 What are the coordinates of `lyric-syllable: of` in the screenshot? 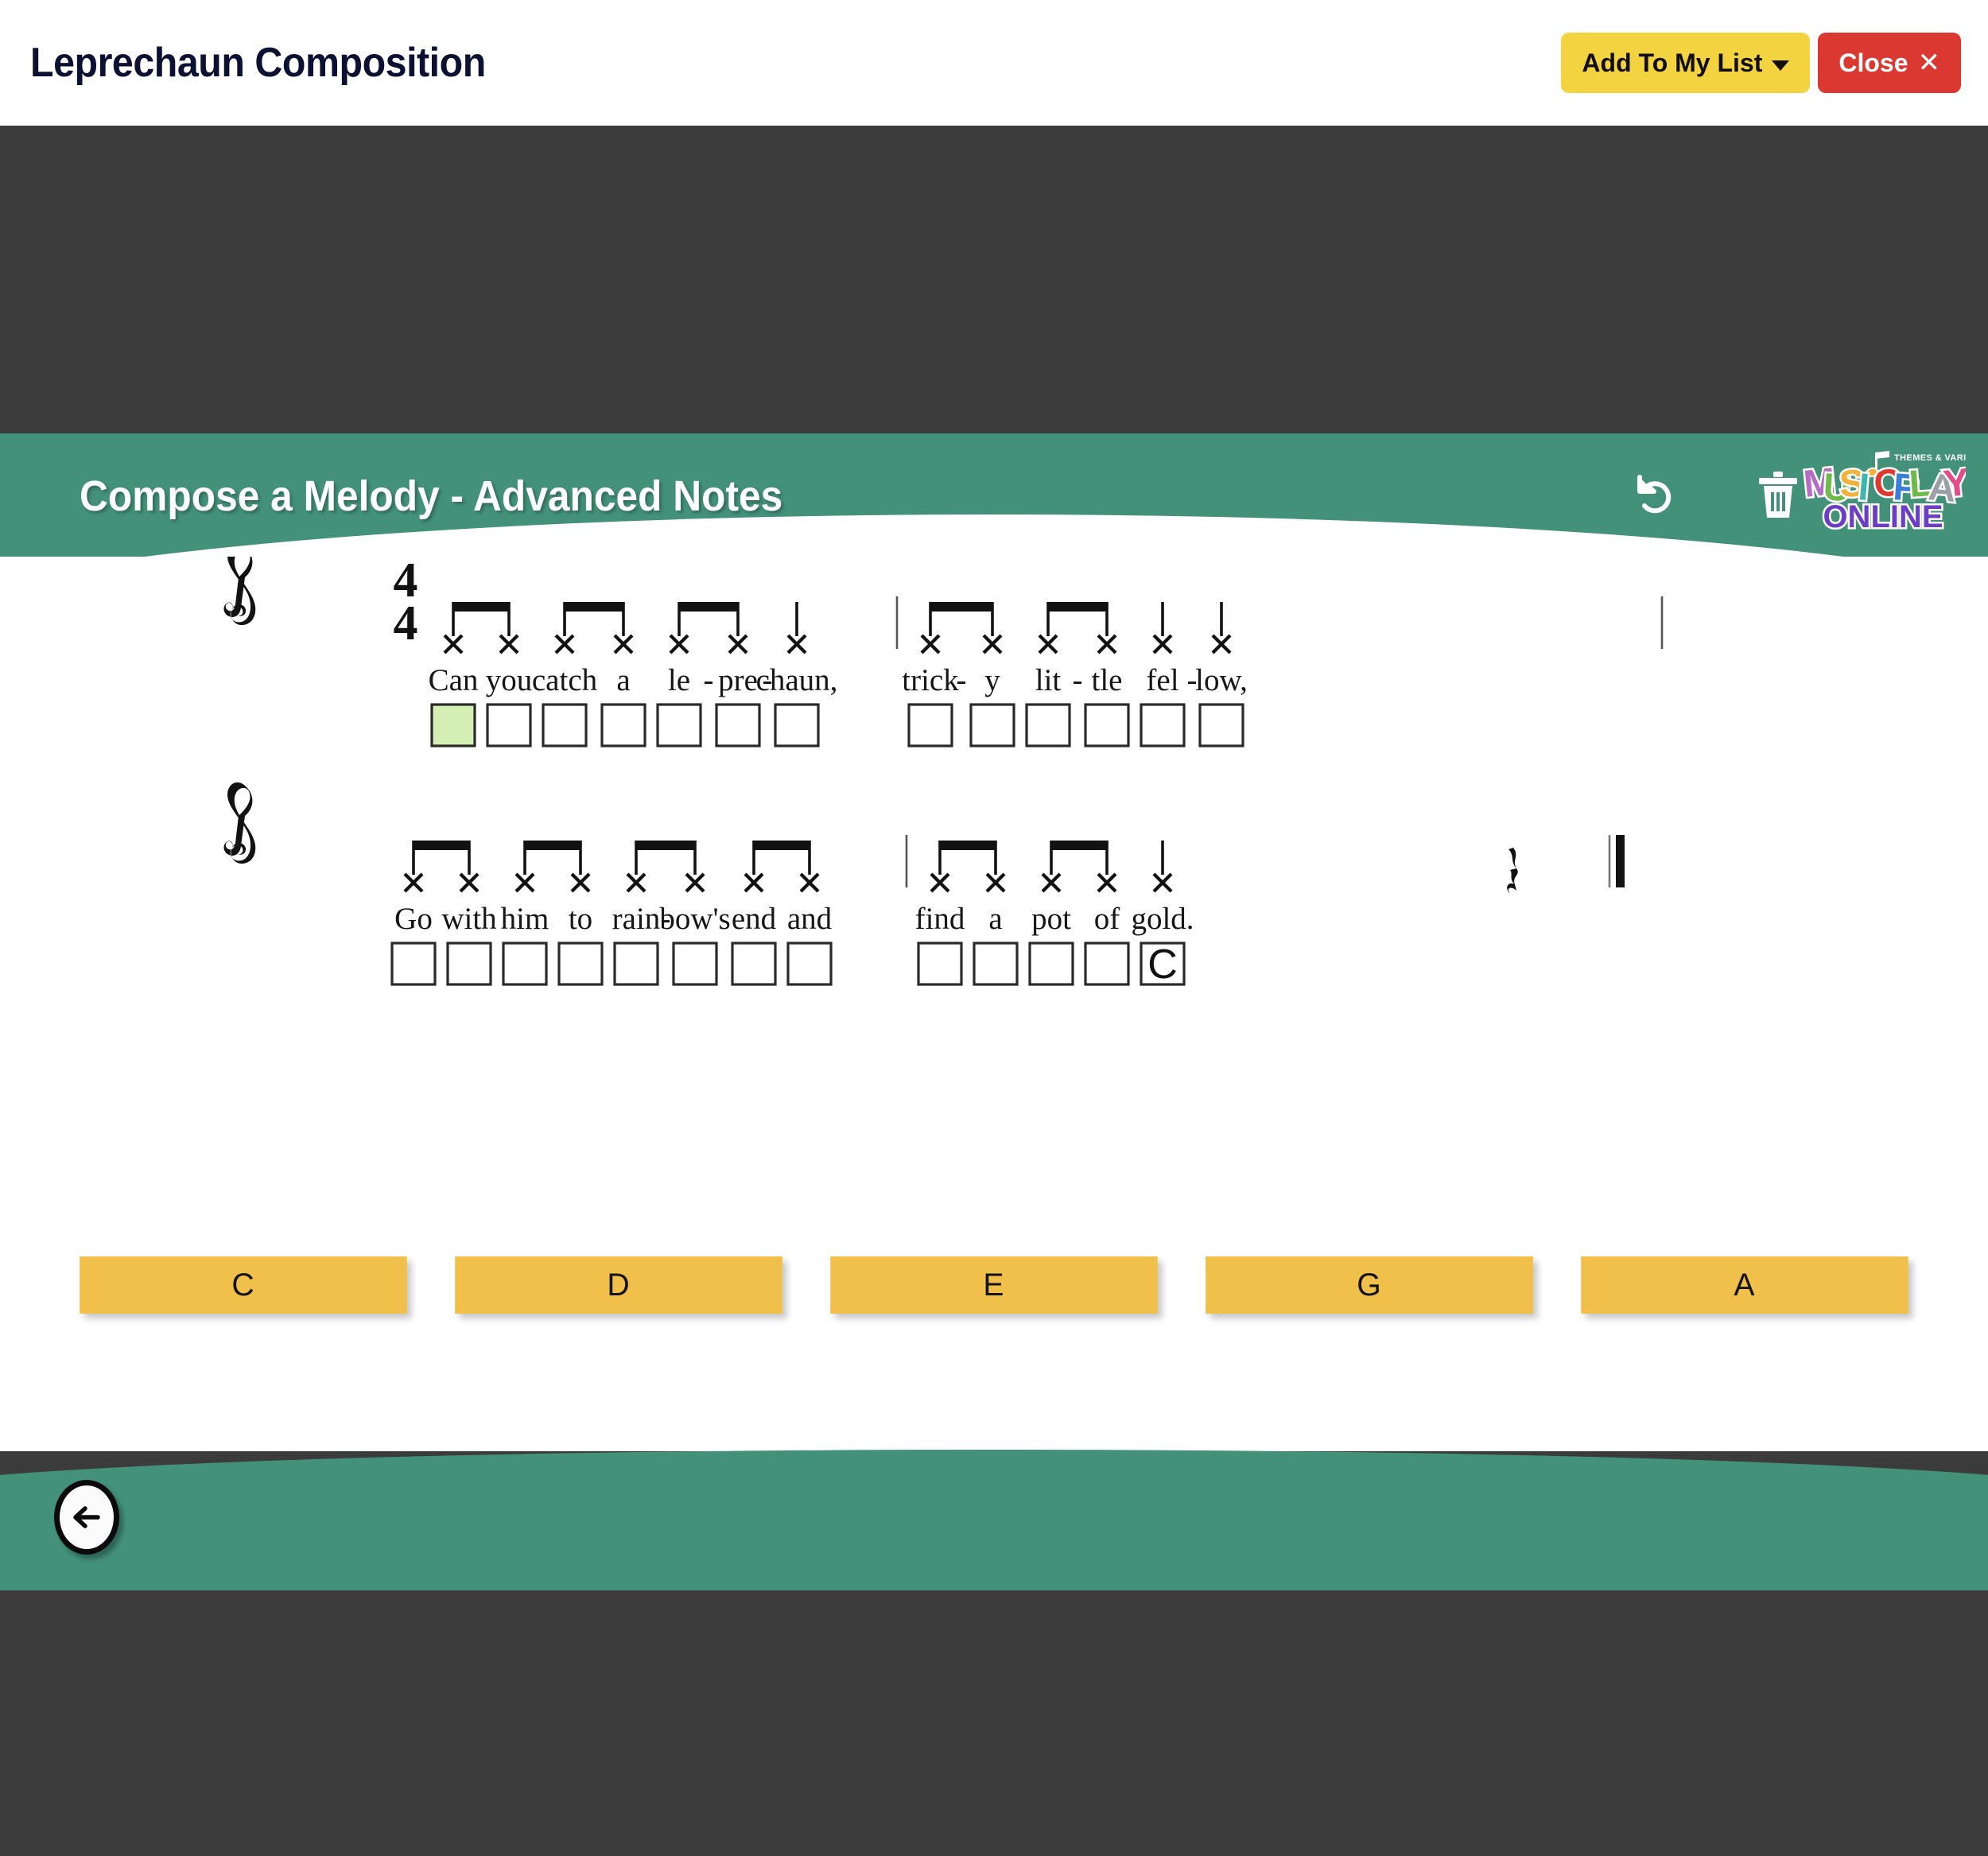 It's located at (1107, 919).